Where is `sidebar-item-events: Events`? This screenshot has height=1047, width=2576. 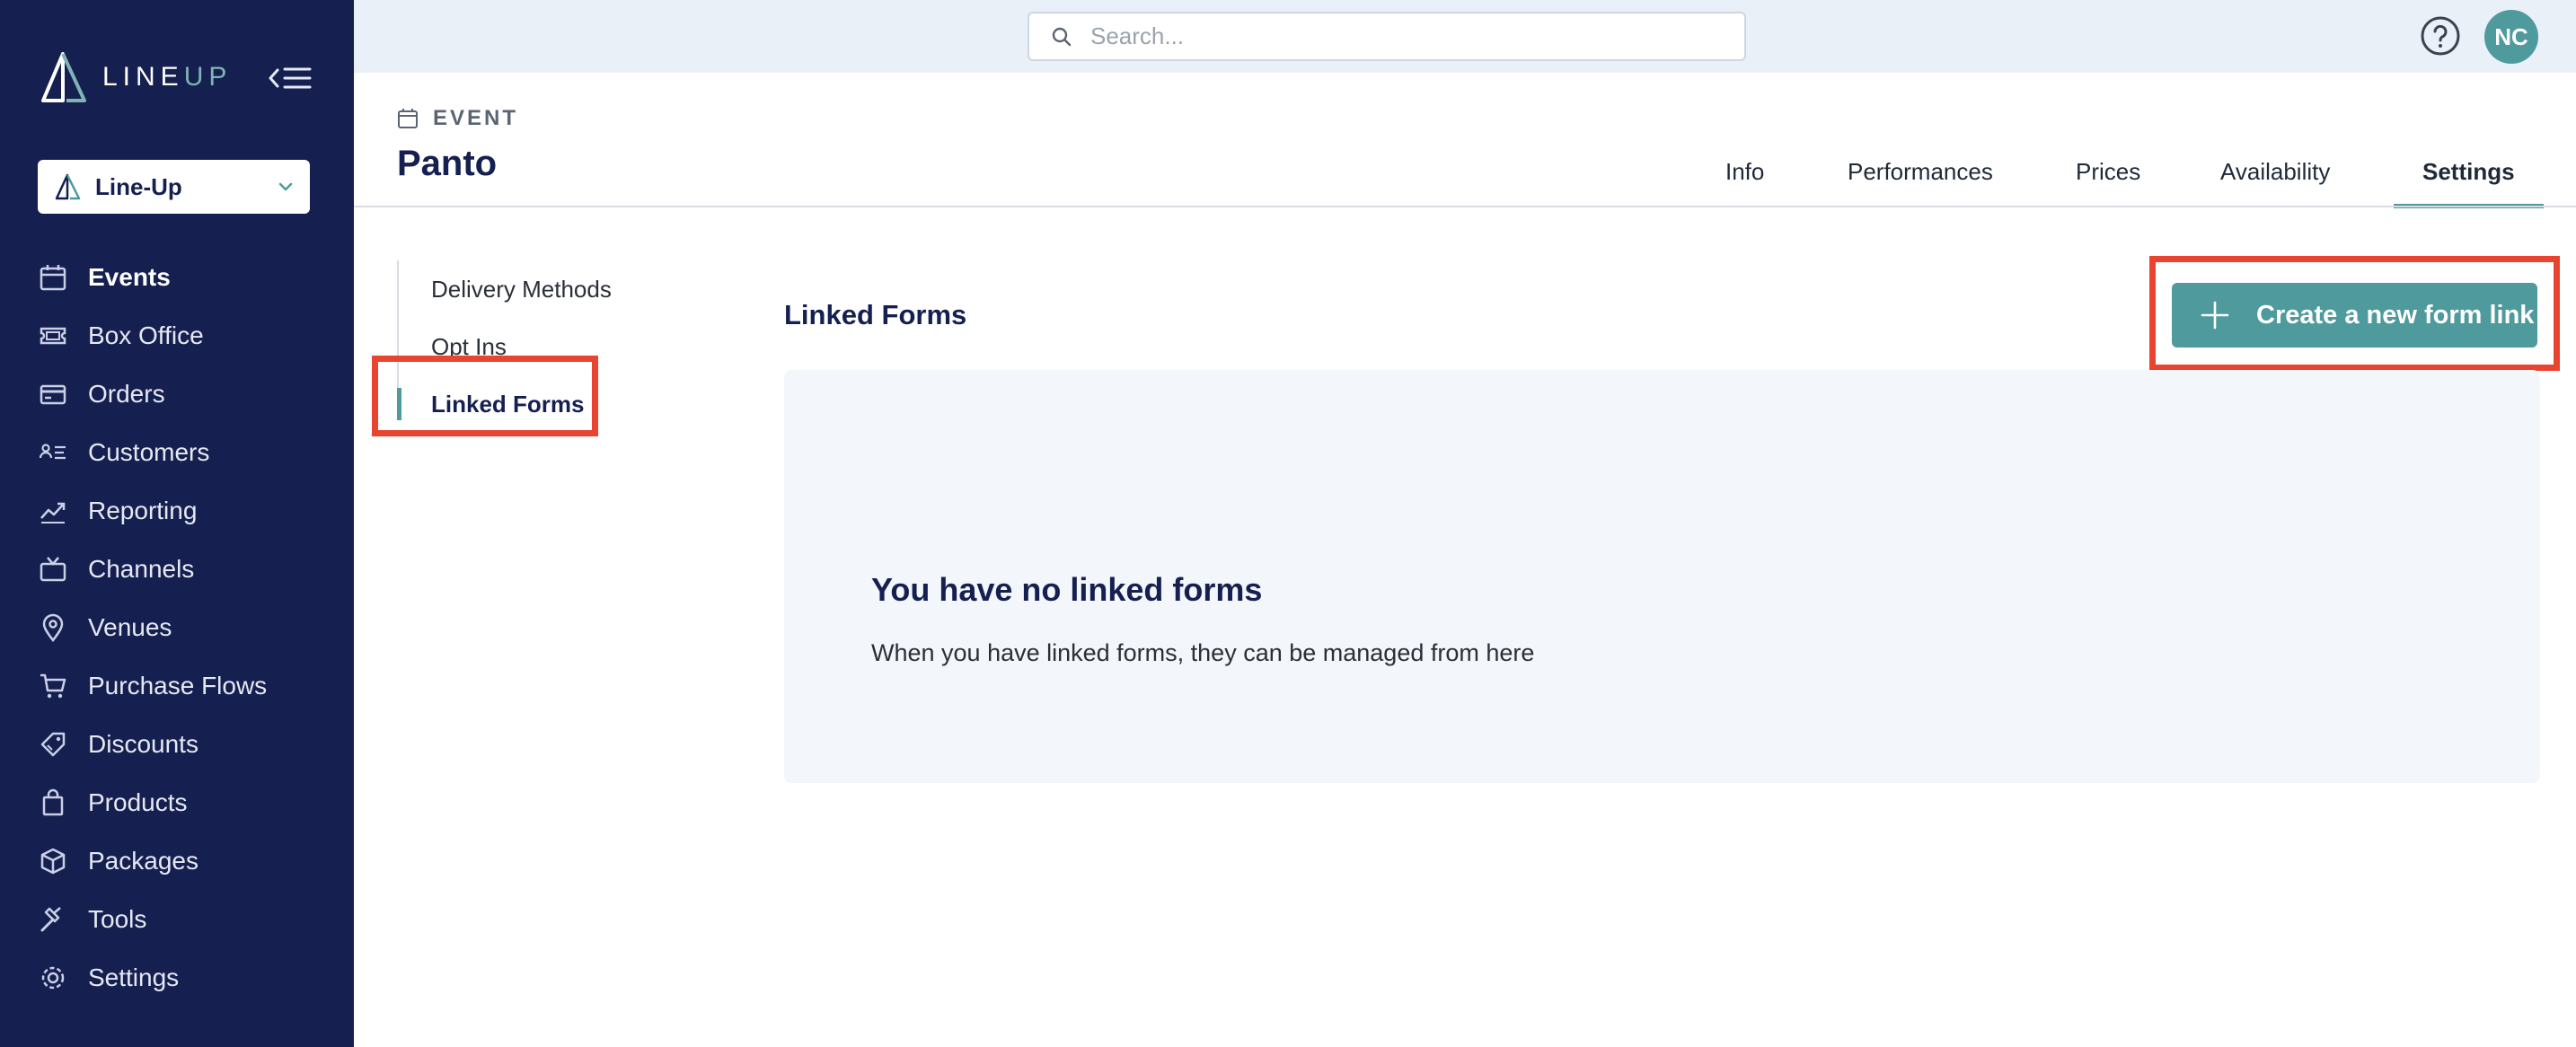
sidebar-item-events: Events is located at coordinates (190, 277).